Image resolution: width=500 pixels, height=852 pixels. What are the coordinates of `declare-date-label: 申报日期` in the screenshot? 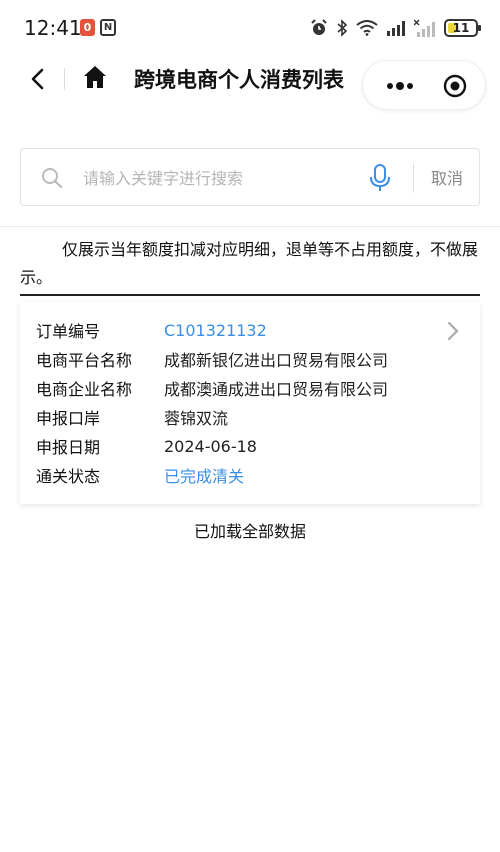 It's located at (68, 447).